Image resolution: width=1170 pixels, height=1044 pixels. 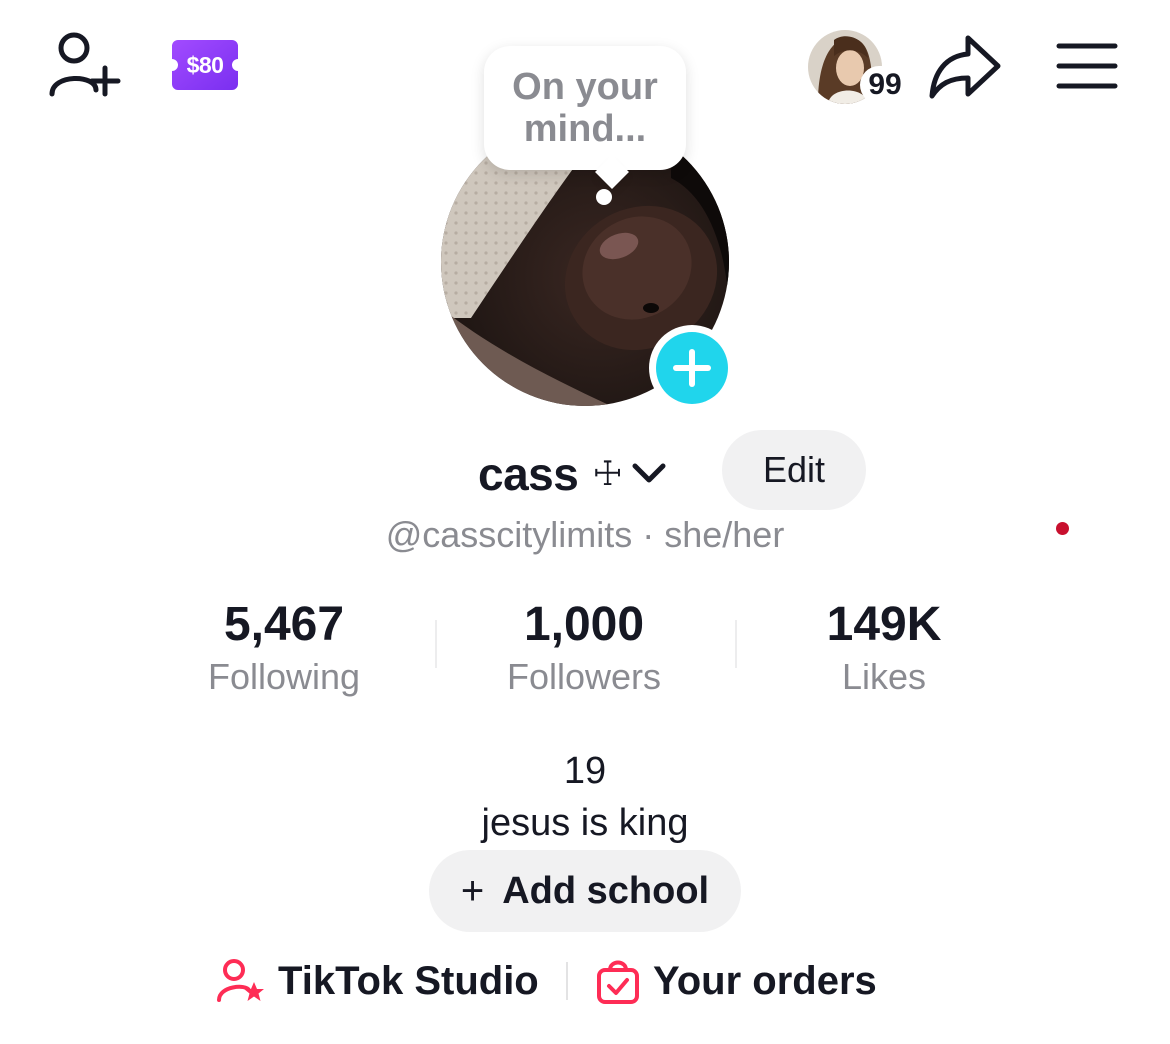 I want to click on stat-value: 5,467, so click(x=284, y=624).